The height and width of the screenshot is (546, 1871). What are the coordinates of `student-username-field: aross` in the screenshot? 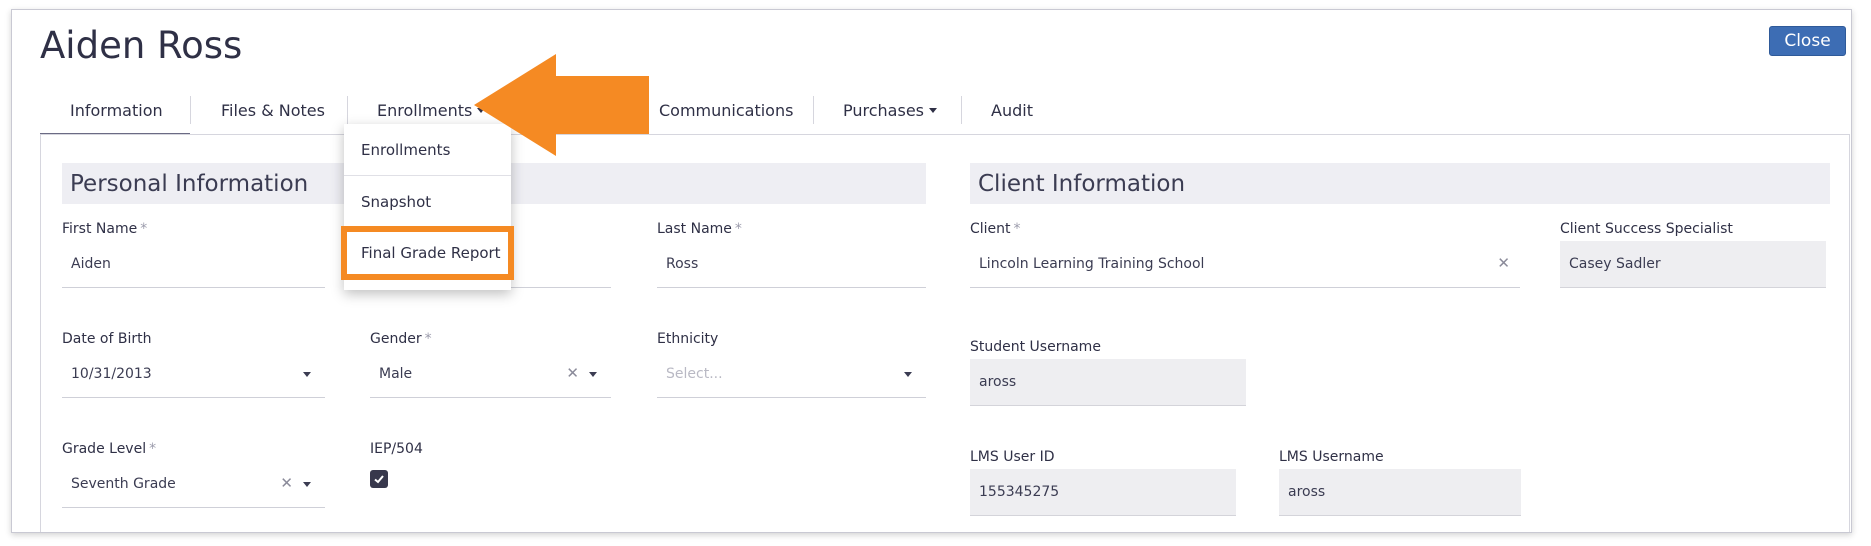 It's located at (1108, 382).